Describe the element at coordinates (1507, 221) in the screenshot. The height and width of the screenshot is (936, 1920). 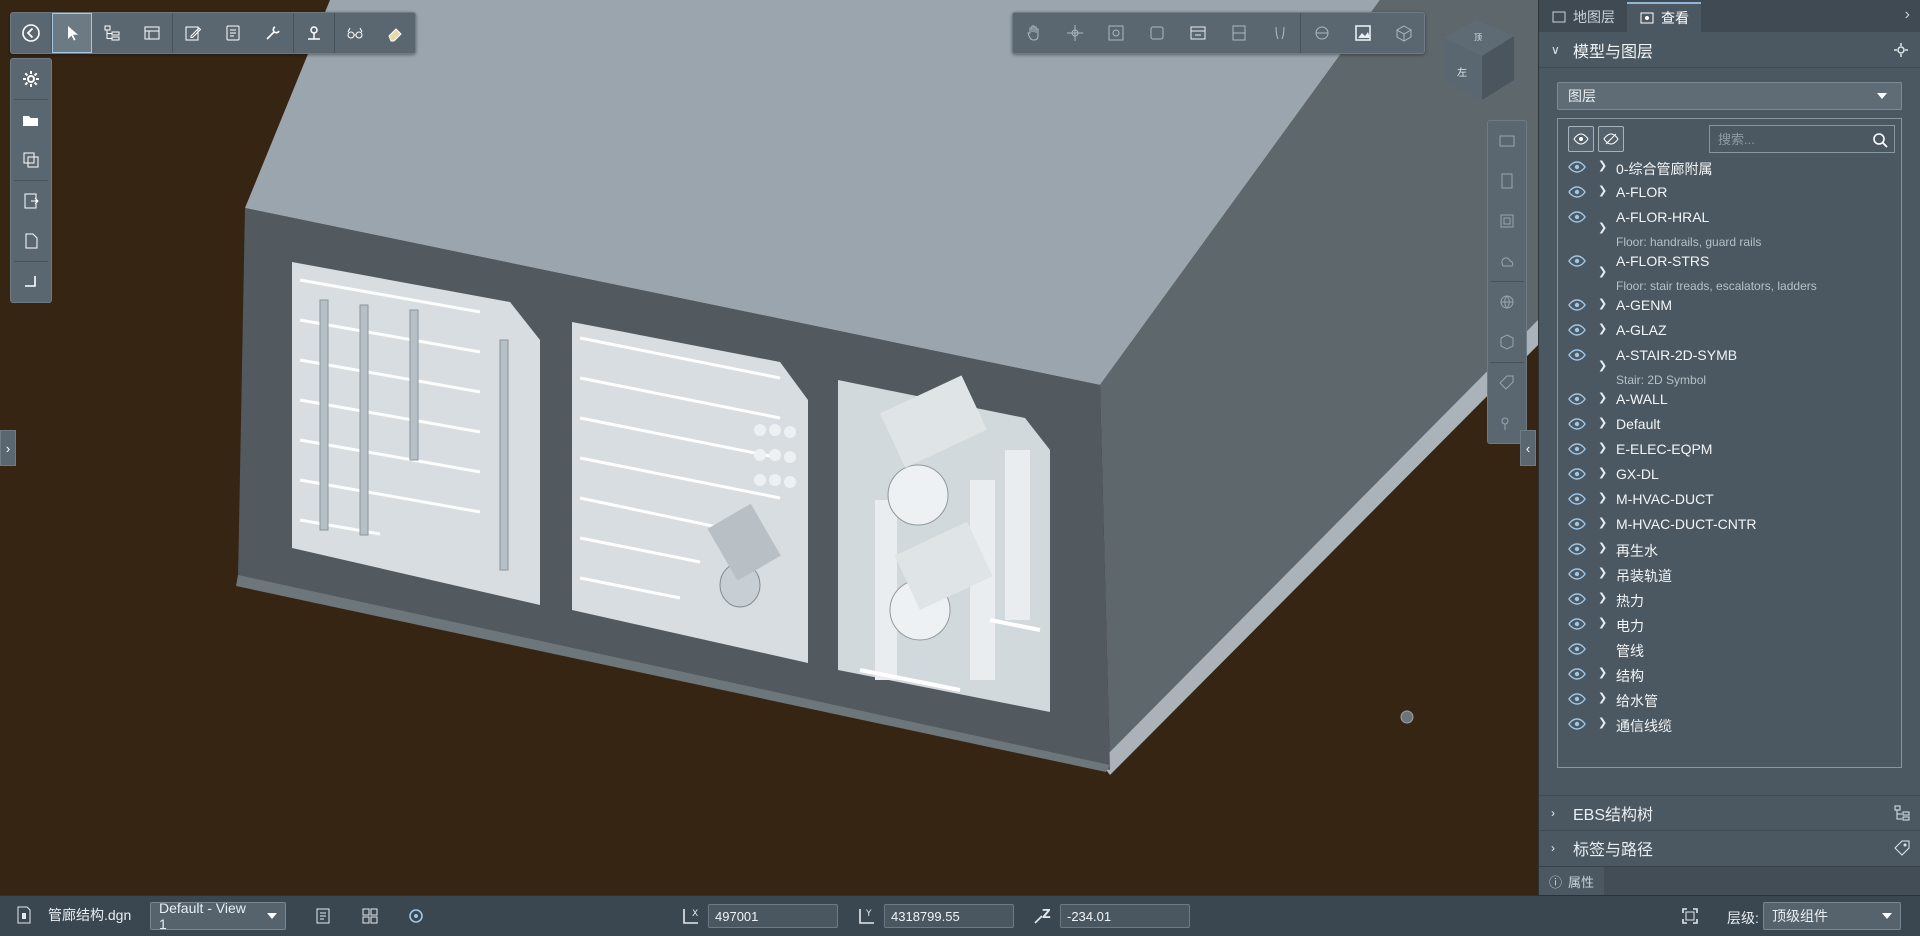
I see `frame-icon` at that location.